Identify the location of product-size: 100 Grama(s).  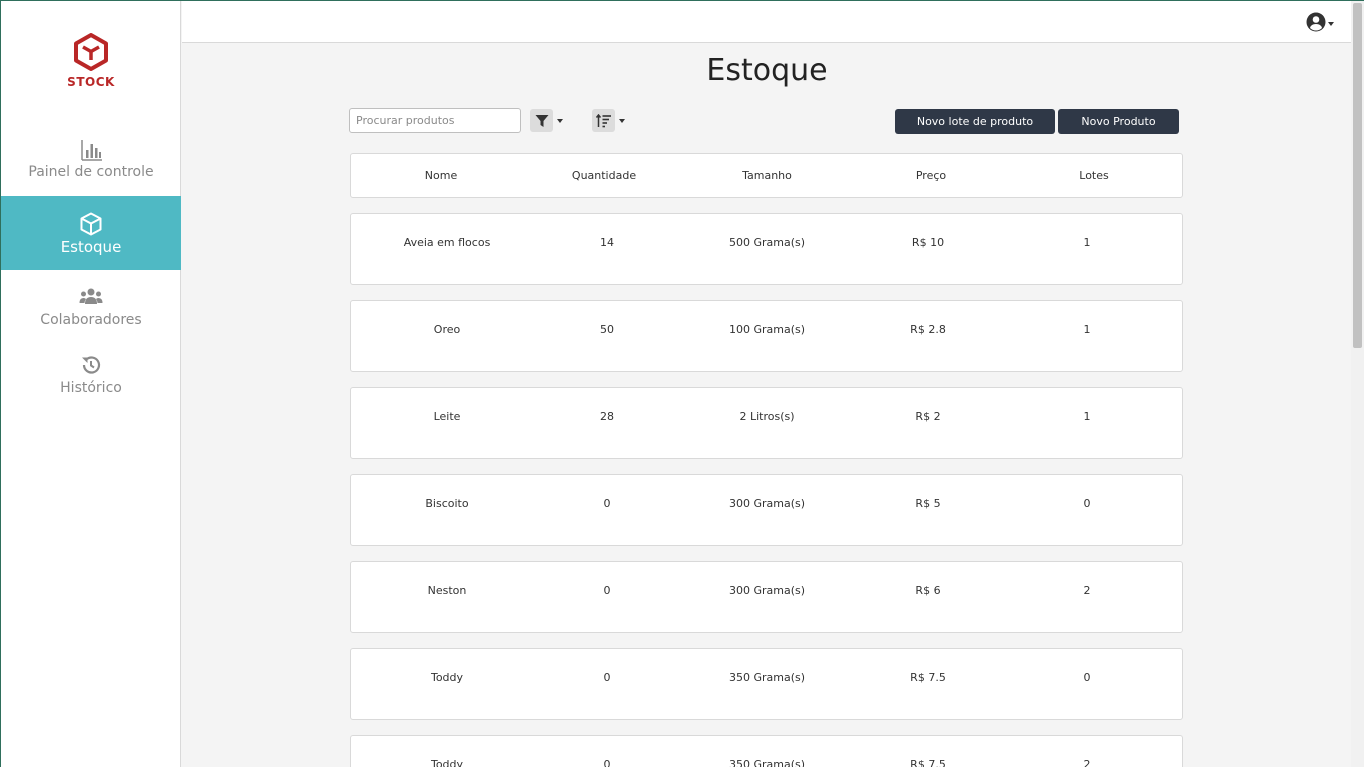
(767, 329).